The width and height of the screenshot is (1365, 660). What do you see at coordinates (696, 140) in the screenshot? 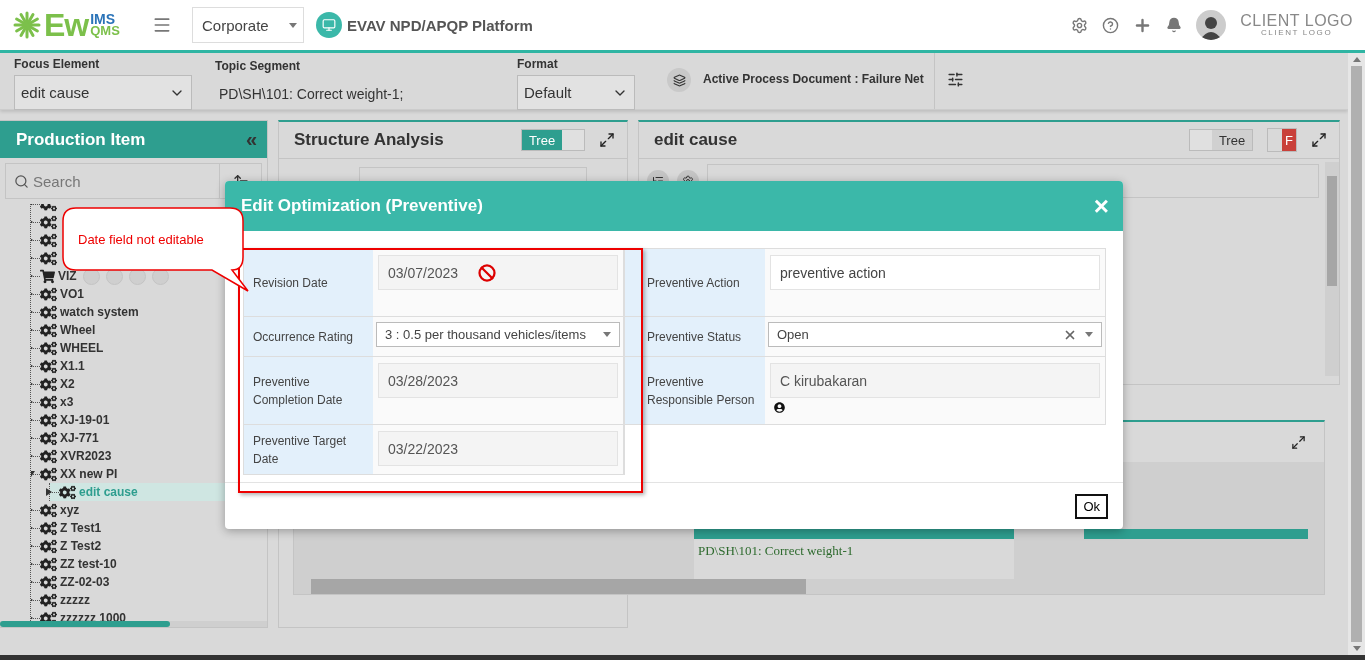
I see `panel-title: edit cause` at bounding box center [696, 140].